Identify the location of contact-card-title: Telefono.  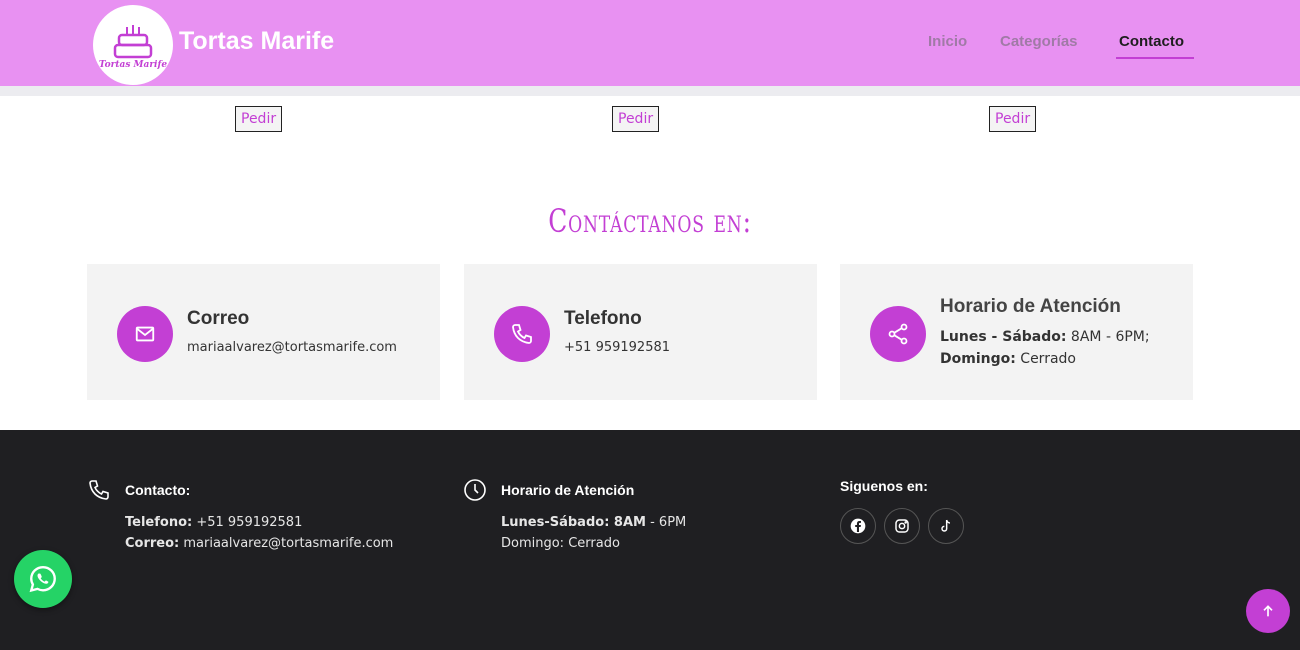
(603, 318).